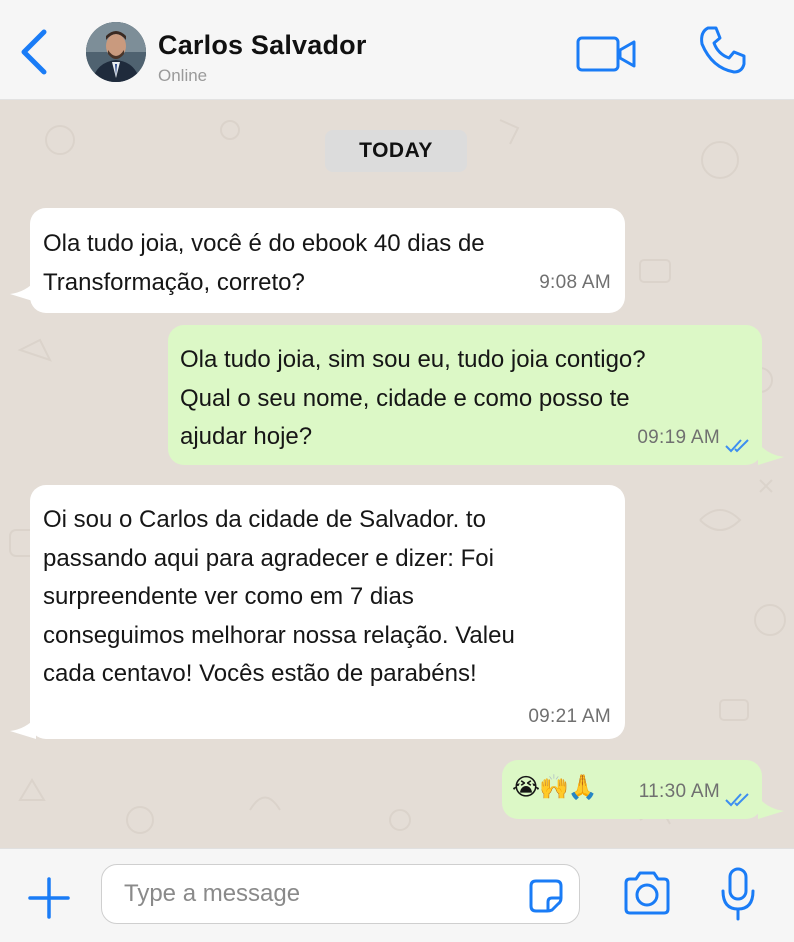 Image resolution: width=794 pixels, height=942 pixels. I want to click on message-time: 09:19 AM, so click(678, 437).